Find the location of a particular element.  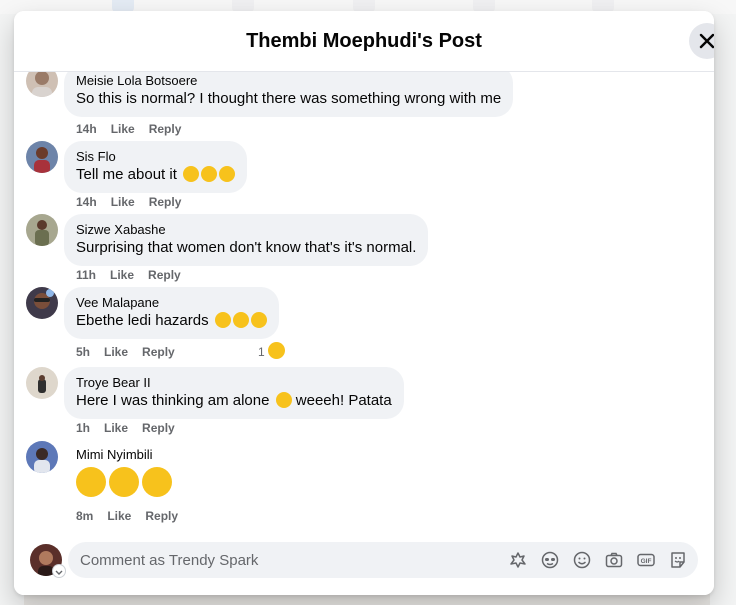

comment-time: 8m is located at coordinates (84, 516).